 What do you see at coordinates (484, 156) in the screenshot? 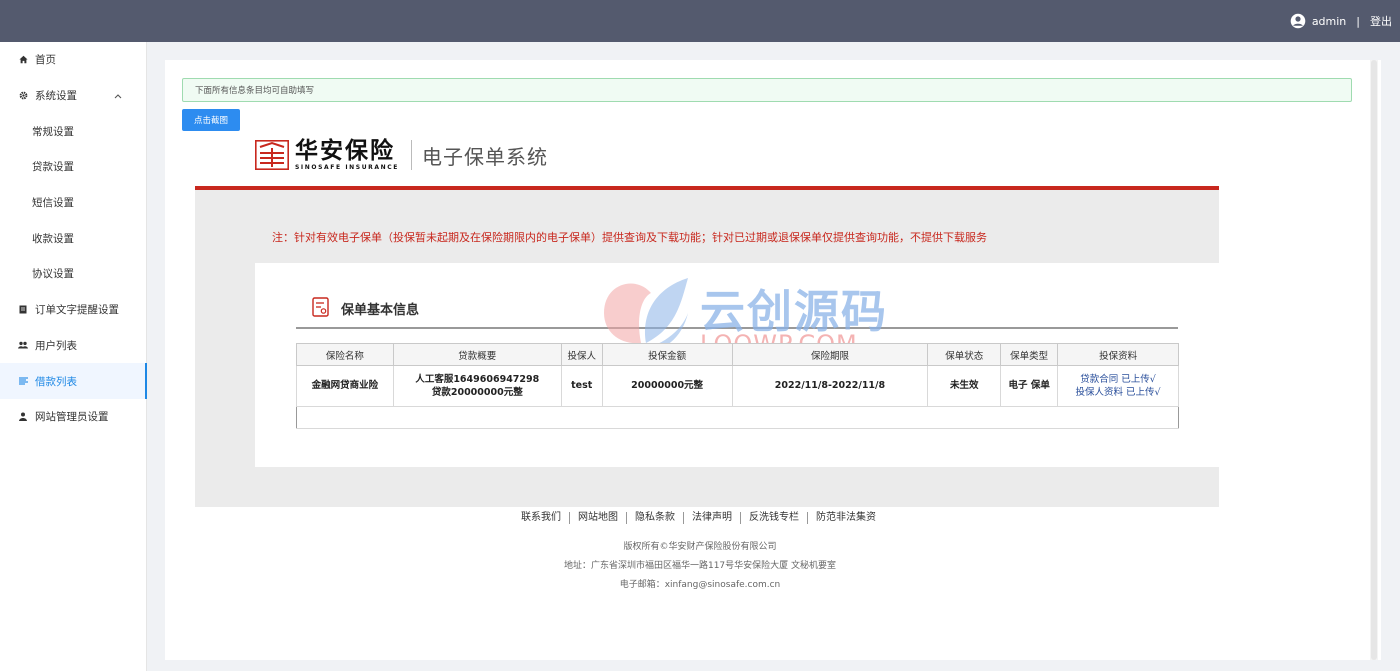
I see `system-name: 电子保单系统` at bounding box center [484, 156].